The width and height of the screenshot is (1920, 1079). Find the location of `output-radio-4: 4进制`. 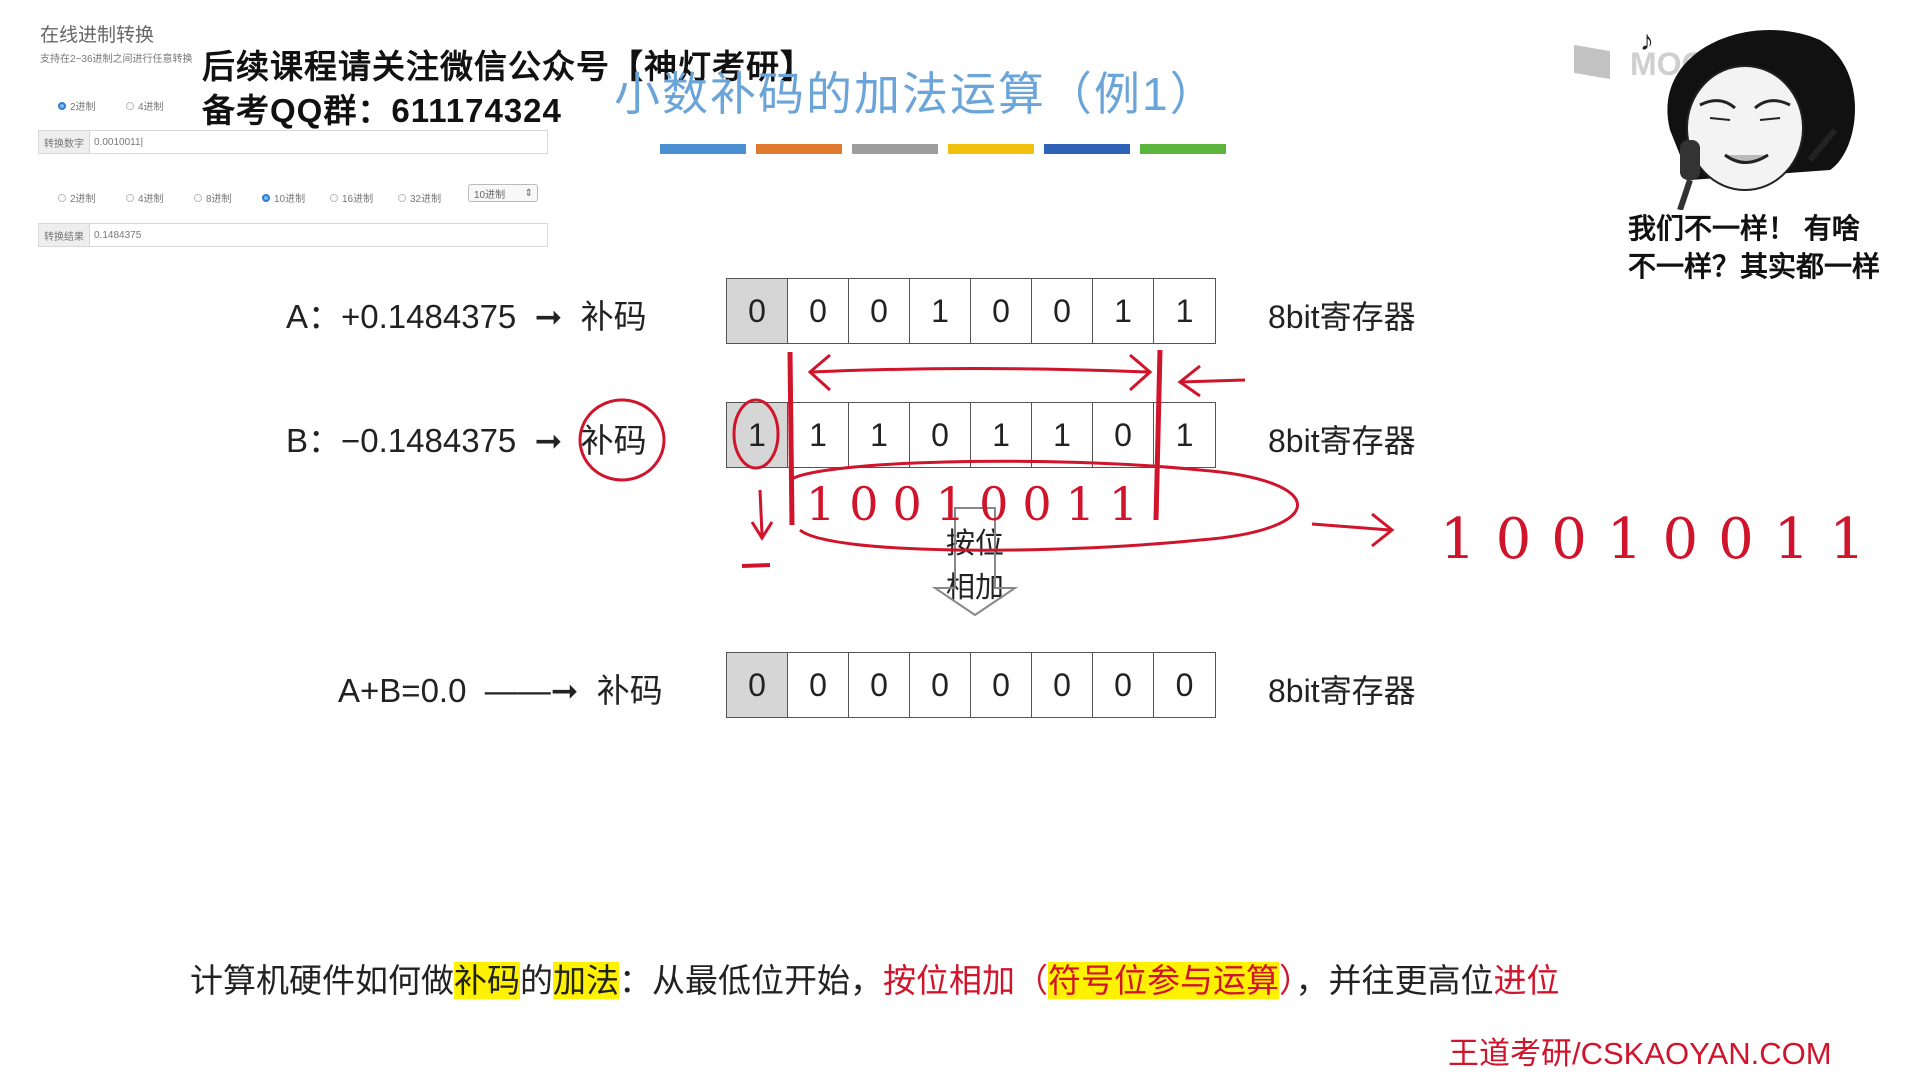

output-radio-4: 4进制 is located at coordinates (160, 197).